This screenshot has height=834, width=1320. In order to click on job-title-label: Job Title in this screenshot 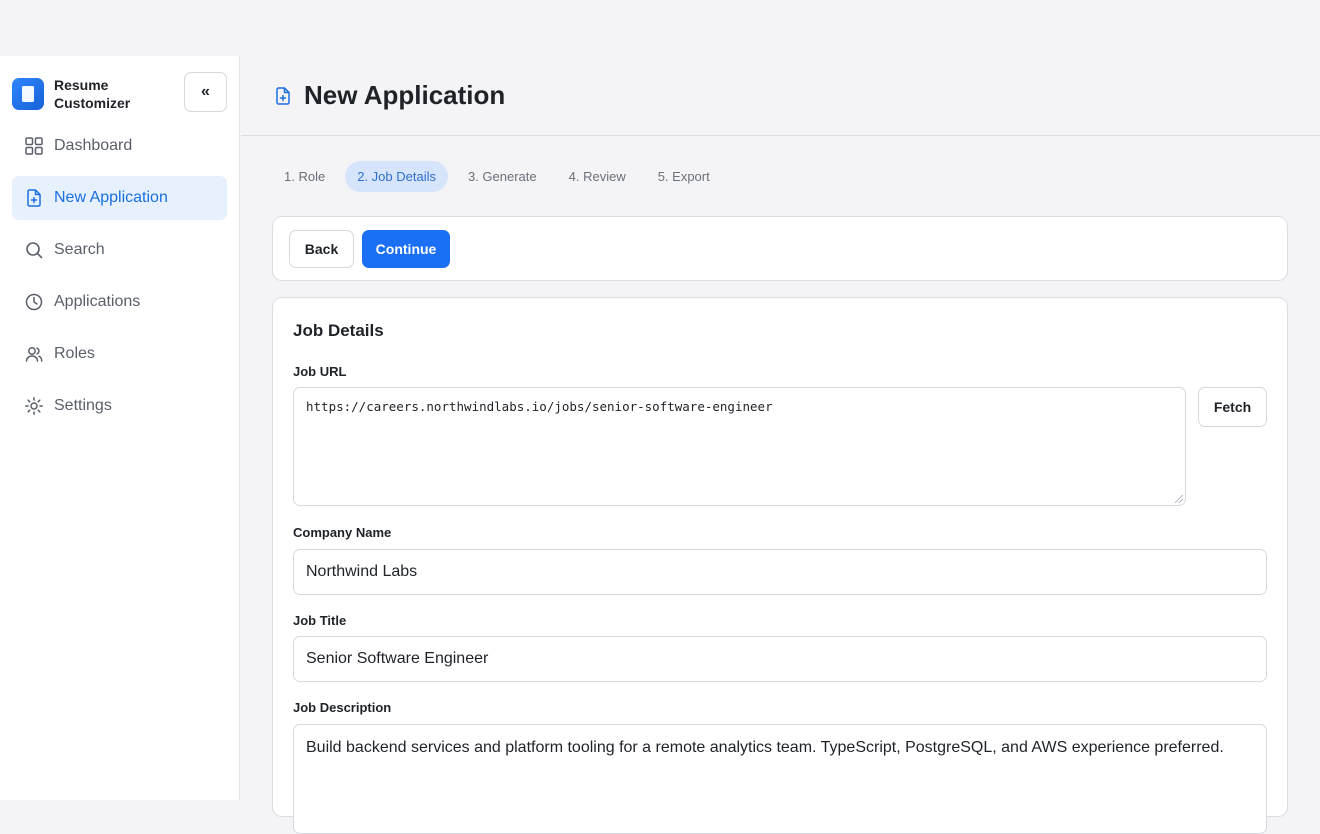, I will do `click(320, 620)`.